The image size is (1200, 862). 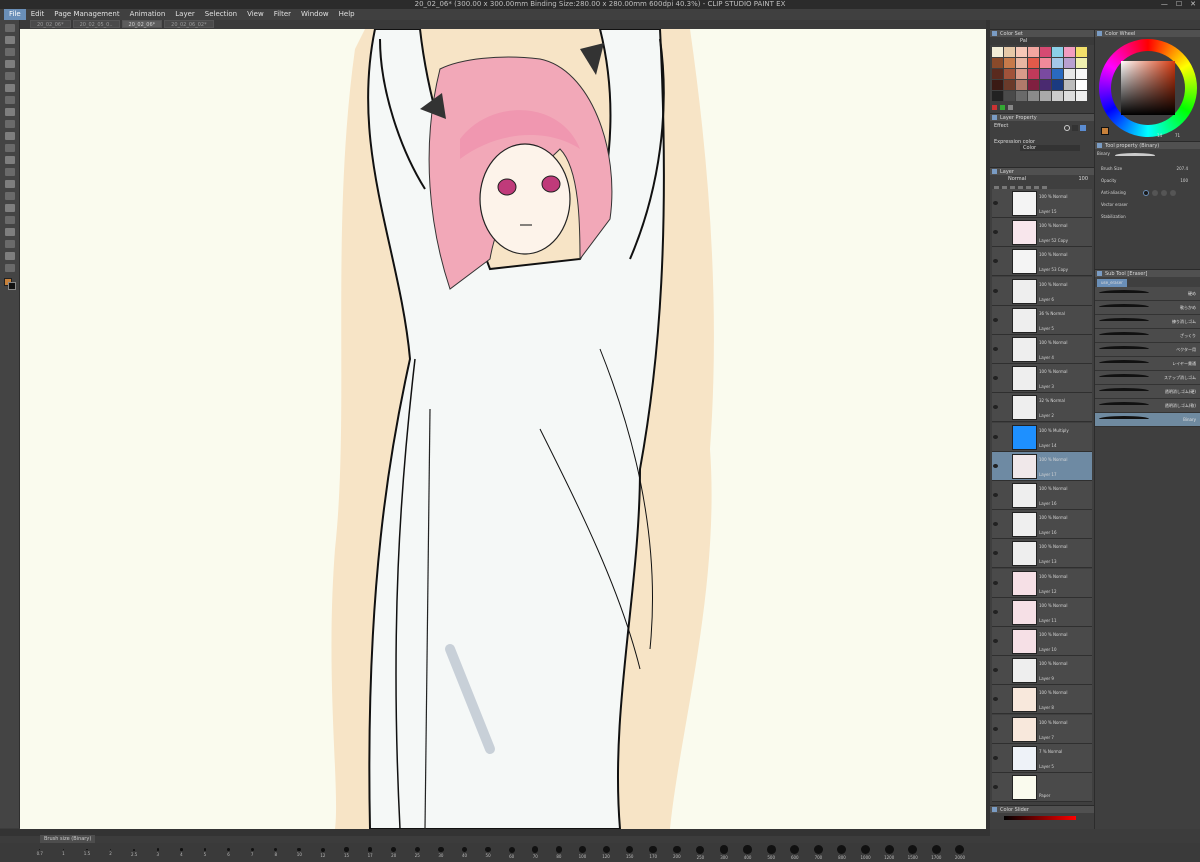 What do you see at coordinates (9, 88) in the screenshot?
I see `eyedropper-icon` at bounding box center [9, 88].